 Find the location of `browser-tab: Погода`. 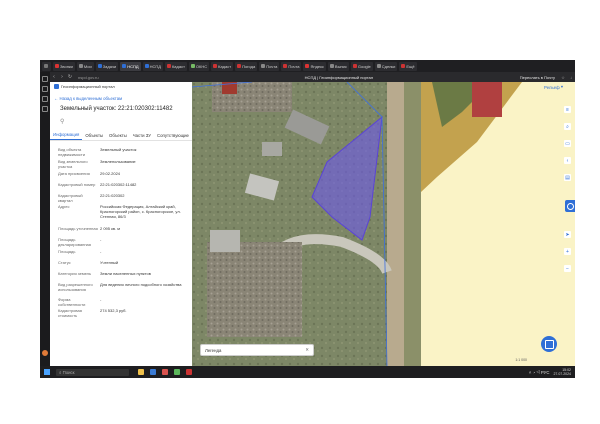

browser-tab: Погода is located at coordinates (246, 66).